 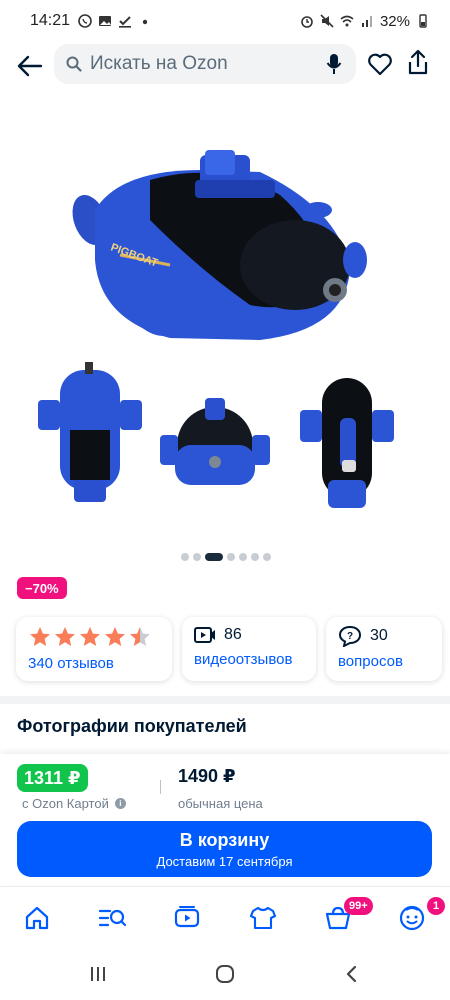 I want to click on viber-icon, so click(x=85, y=21).